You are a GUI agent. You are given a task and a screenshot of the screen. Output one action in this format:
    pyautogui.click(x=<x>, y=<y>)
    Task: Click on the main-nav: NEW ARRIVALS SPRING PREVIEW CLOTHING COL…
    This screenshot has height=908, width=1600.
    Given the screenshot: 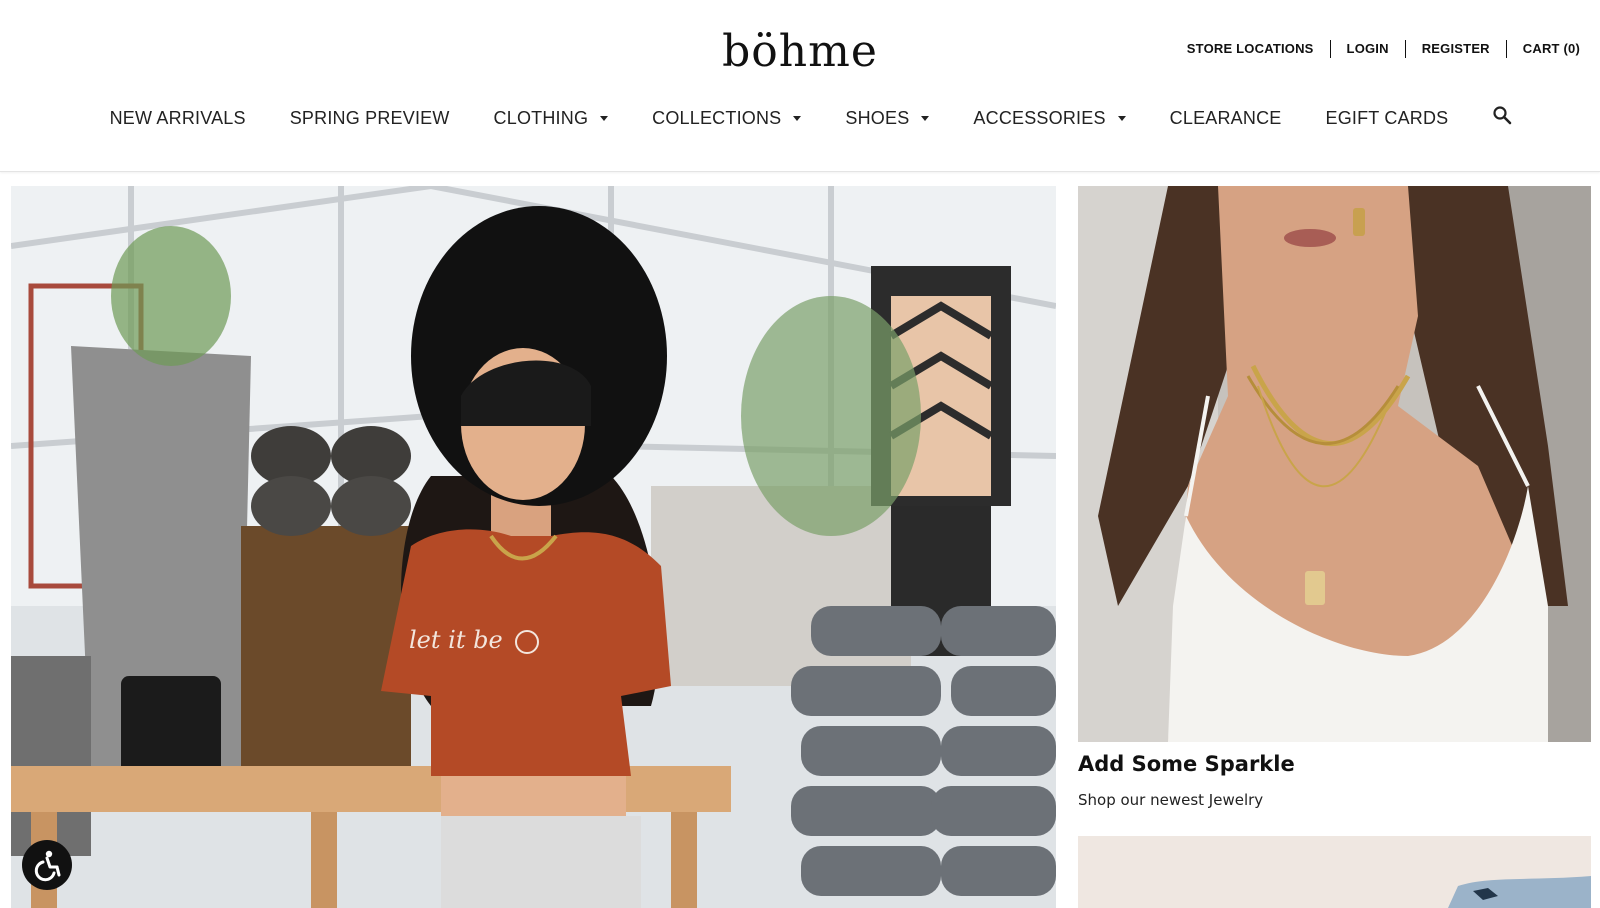 What is the action you would take?
    pyautogui.click(x=800, y=117)
    